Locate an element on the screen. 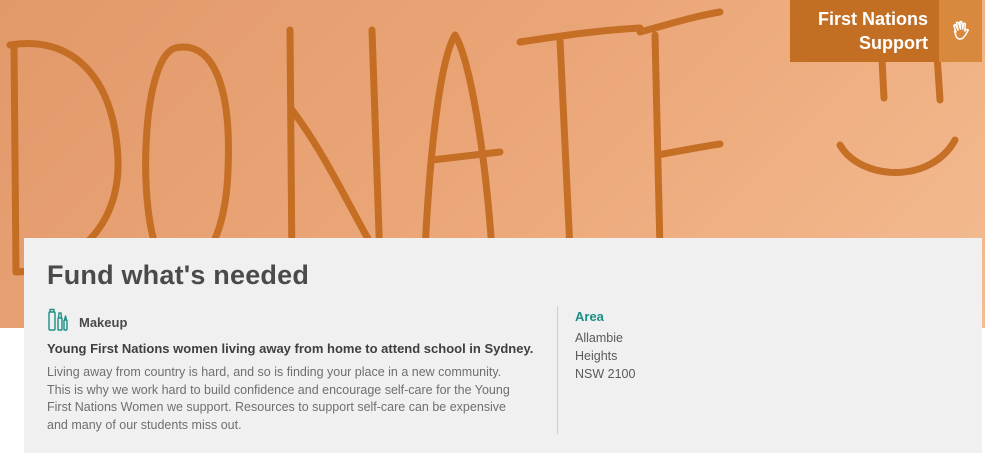 The image size is (985, 453). area-line: NSW 2100 is located at coordinates (605, 374).